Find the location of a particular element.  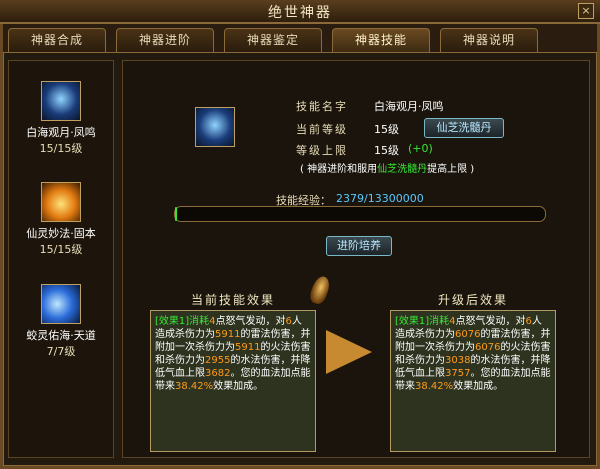

level-cap-label: 等级上限 is located at coordinates (322, 150).